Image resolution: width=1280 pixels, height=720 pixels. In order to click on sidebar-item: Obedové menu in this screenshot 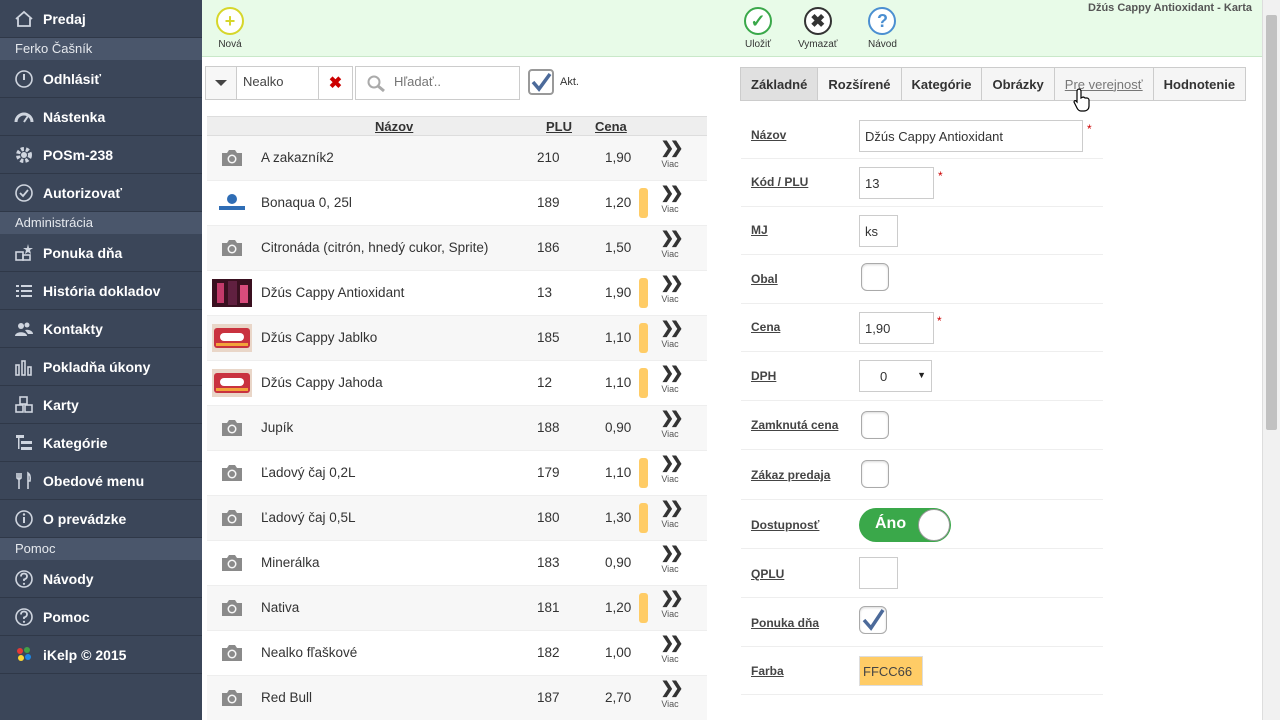, I will do `click(101, 481)`.